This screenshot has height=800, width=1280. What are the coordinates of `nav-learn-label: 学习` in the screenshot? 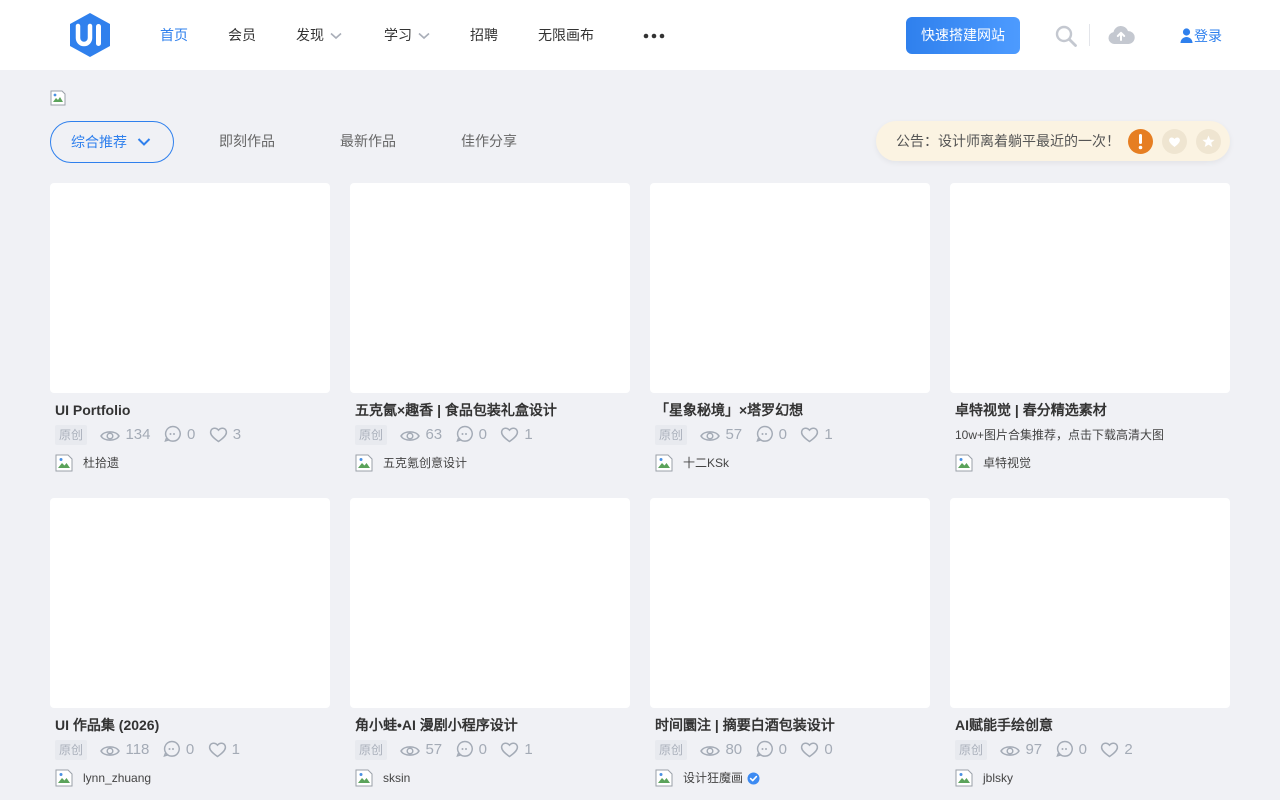 It's located at (398, 35).